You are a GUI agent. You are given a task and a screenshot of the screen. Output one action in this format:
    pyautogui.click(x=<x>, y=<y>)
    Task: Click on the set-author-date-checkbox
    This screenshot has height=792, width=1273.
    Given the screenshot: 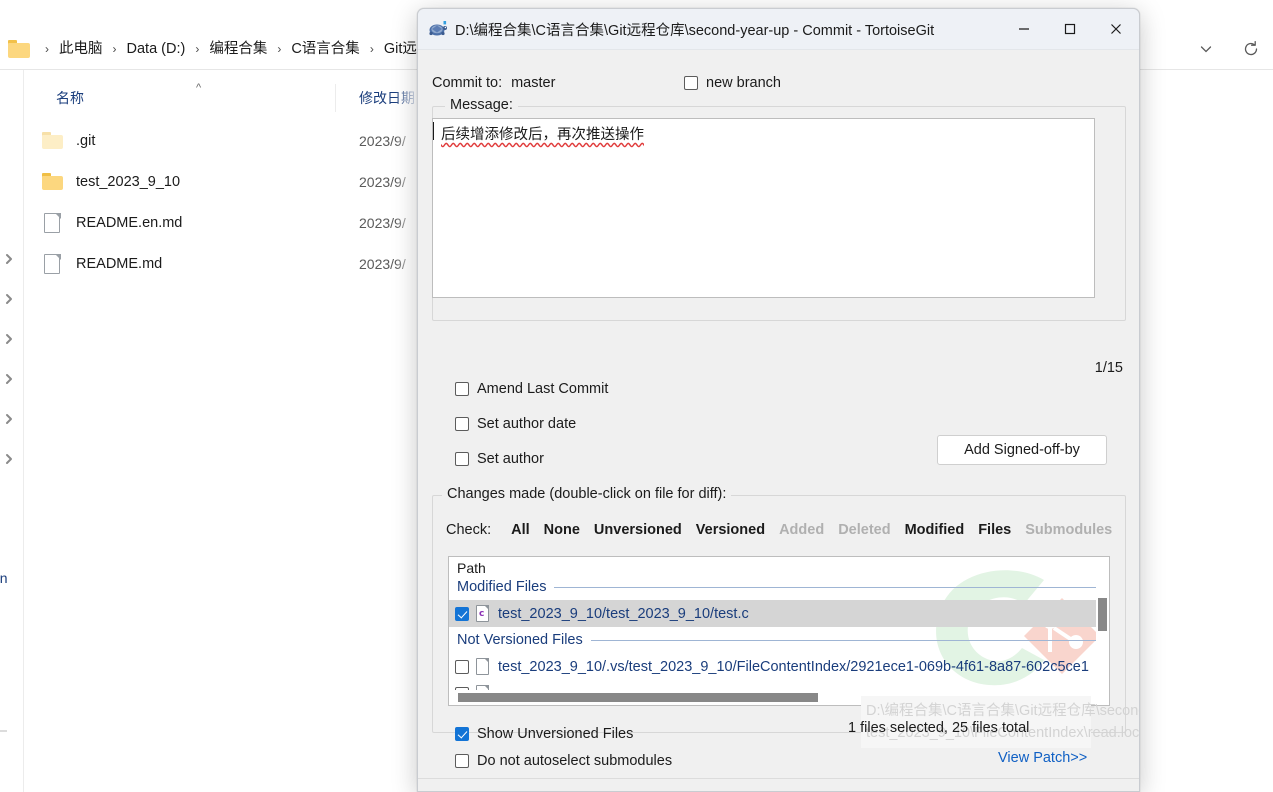 What is the action you would take?
    pyautogui.click(x=462, y=424)
    